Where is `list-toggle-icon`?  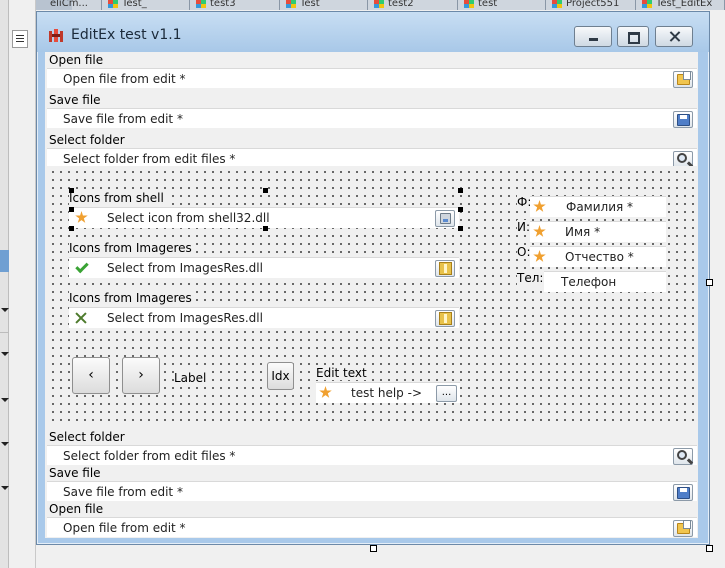 list-toggle-icon is located at coordinates (20, 39).